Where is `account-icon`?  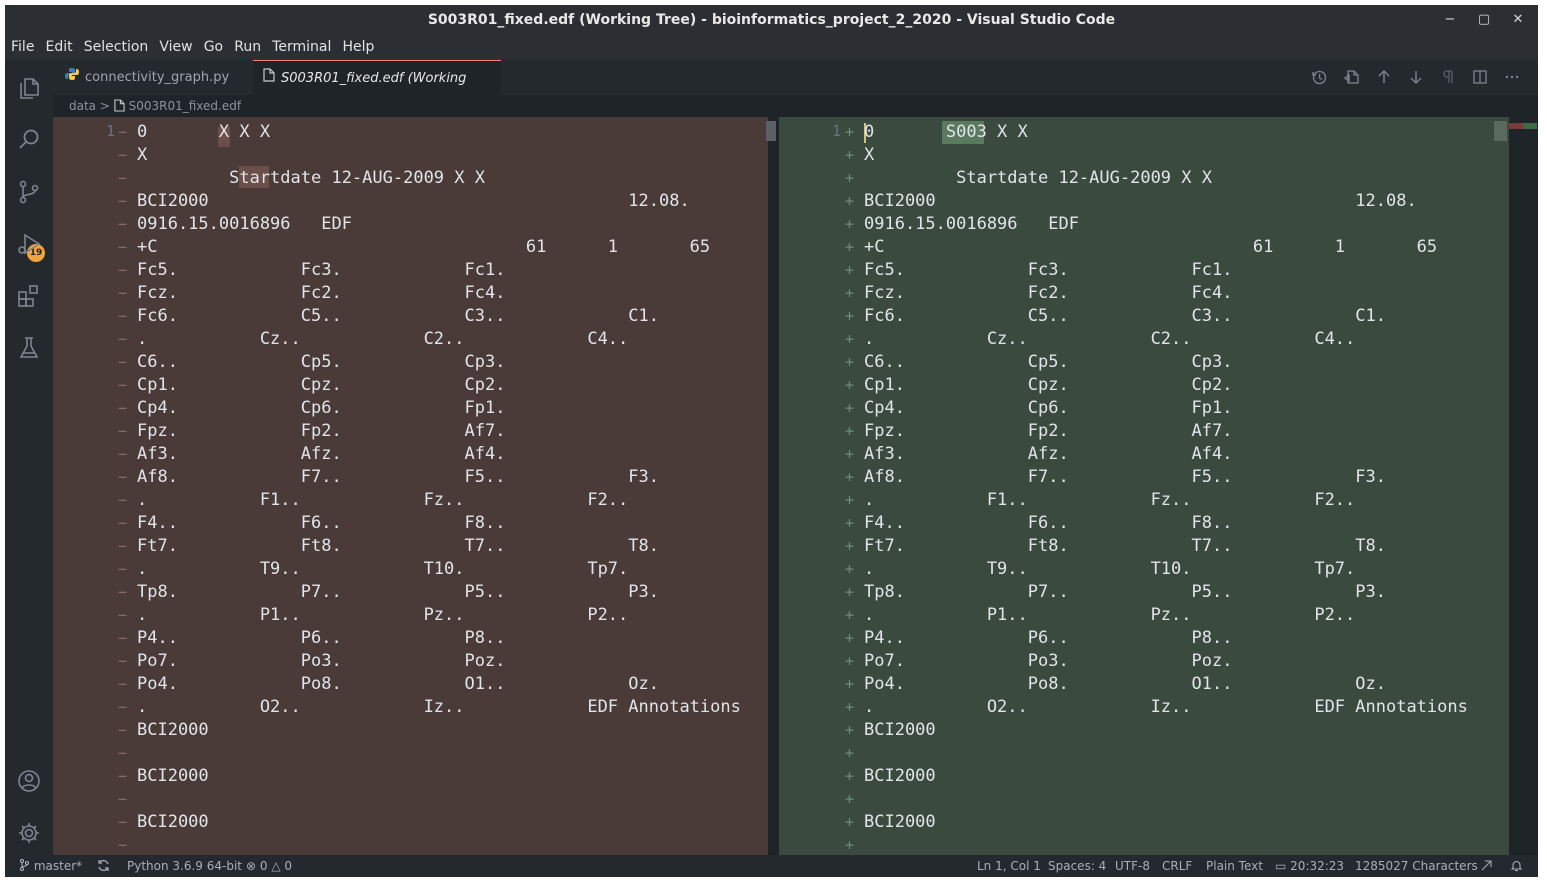
account-icon is located at coordinates (29, 781).